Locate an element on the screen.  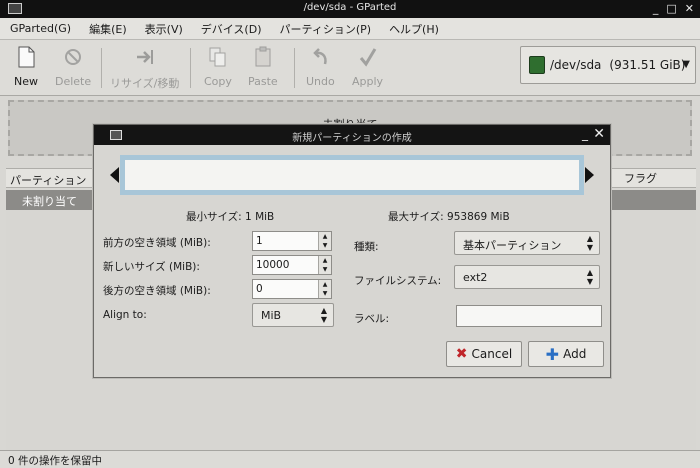
free-after-value: 0 is located at coordinates (259, 289).